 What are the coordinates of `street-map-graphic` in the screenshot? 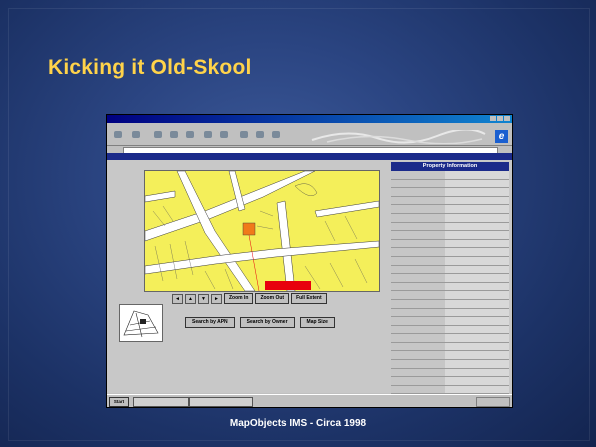 It's located at (262, 231).